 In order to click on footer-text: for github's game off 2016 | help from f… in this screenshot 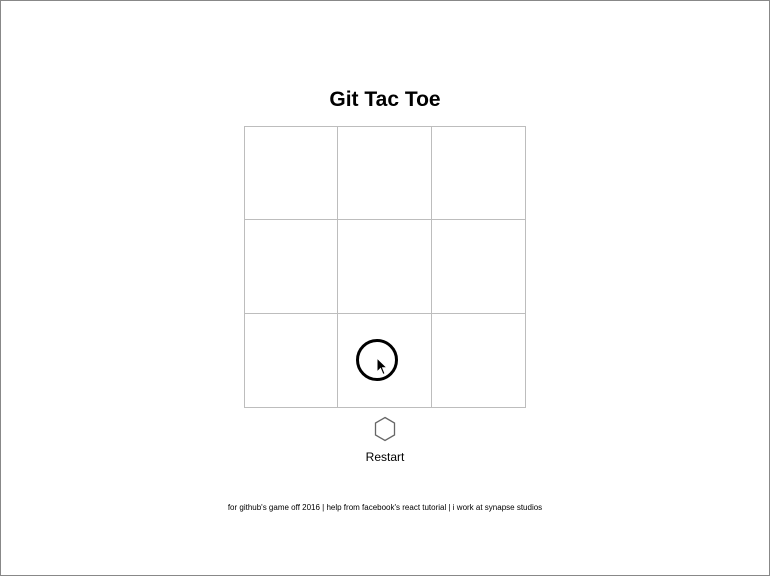, I will do `click(385, 507)`.